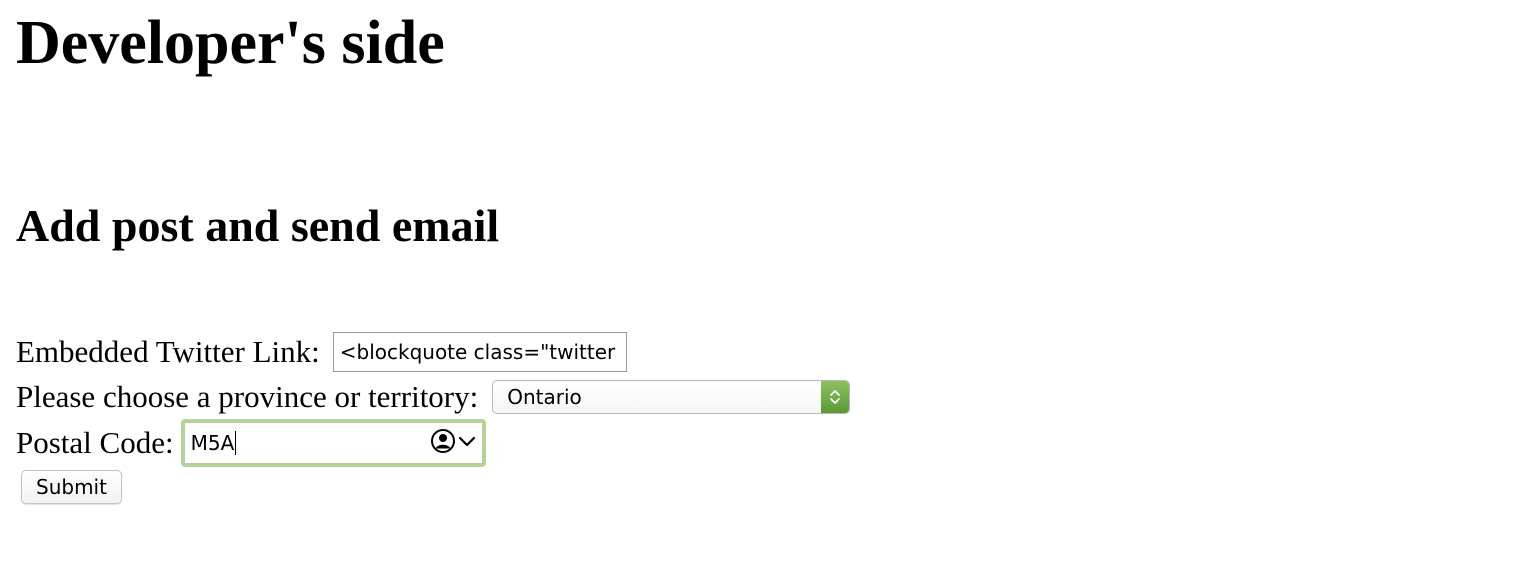 This screenshot has width=1525, height=576. What do you see at coordinates (212, 443) in the screenshot?
I see `postal-code-value: M5A` at bounding box center [212, 443].